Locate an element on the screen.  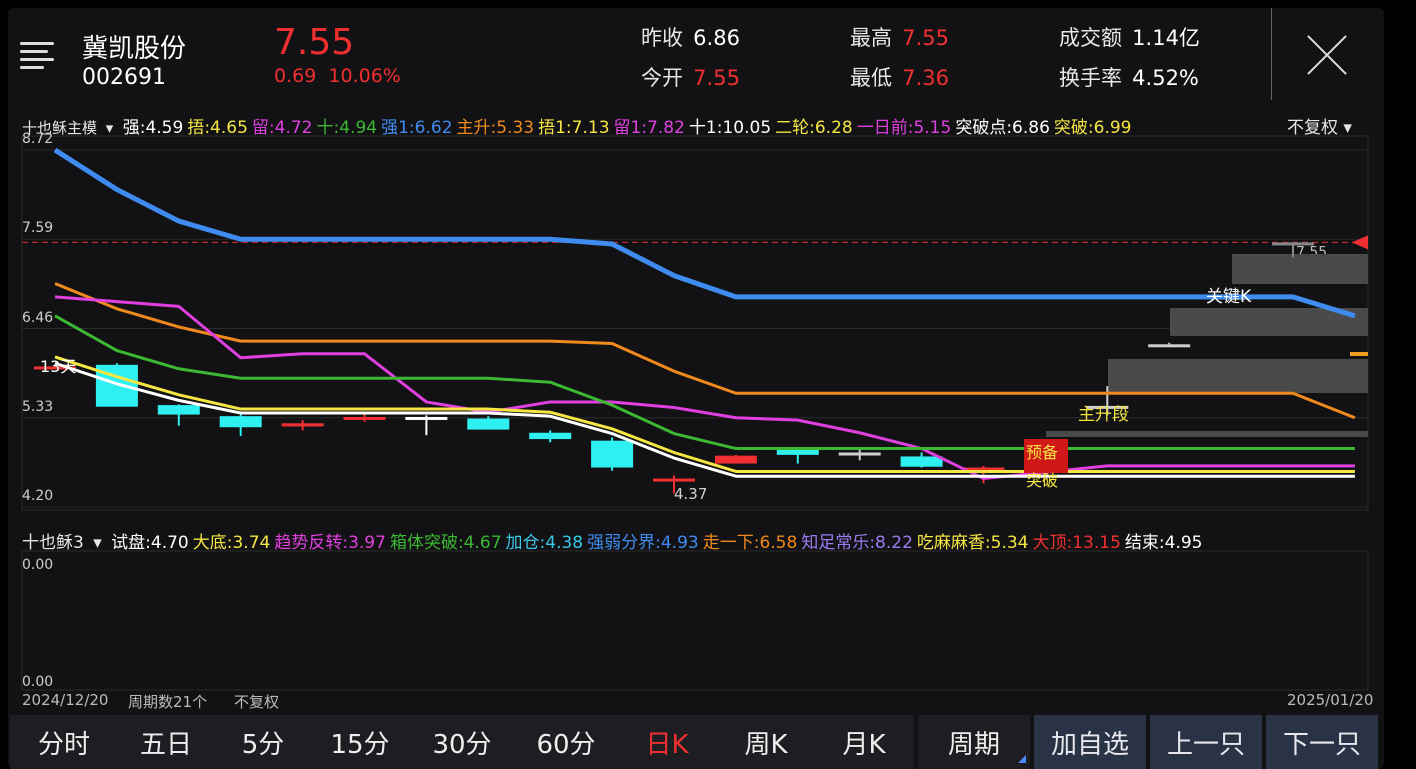
orange-marker is located at coordinates (1359, 354).